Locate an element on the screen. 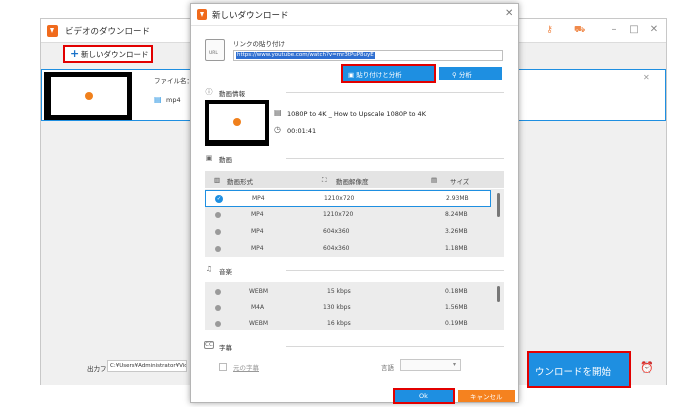 This screenshot has height=407, width=700. video-section-header: 動画 is located at coordinates (225, 160).